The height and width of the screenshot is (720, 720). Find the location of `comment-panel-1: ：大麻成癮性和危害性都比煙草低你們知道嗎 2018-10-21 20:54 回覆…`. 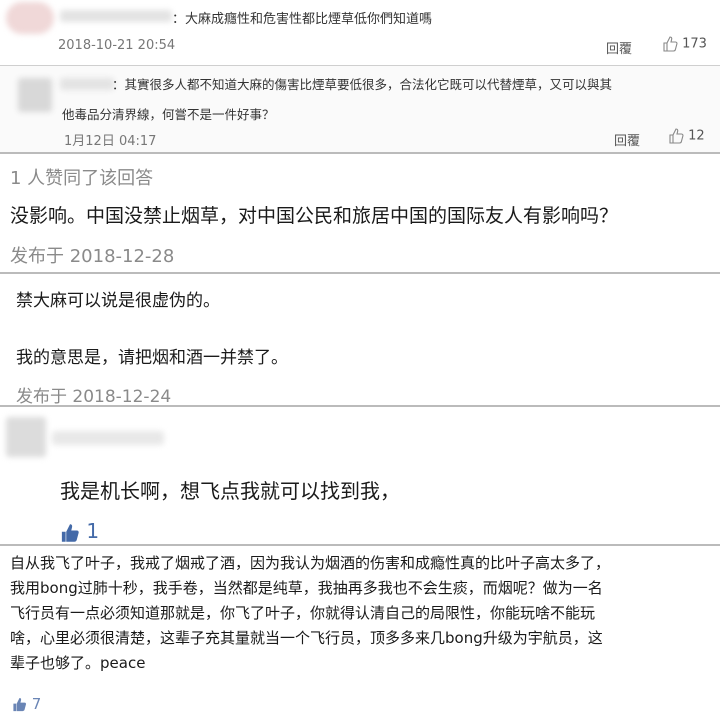

comment-panel-1: ：大麻成癮性和危害性都比煙草低你們知道嗎 2018-10-21 20:54 回覆… is located at coordinates (360, 32).